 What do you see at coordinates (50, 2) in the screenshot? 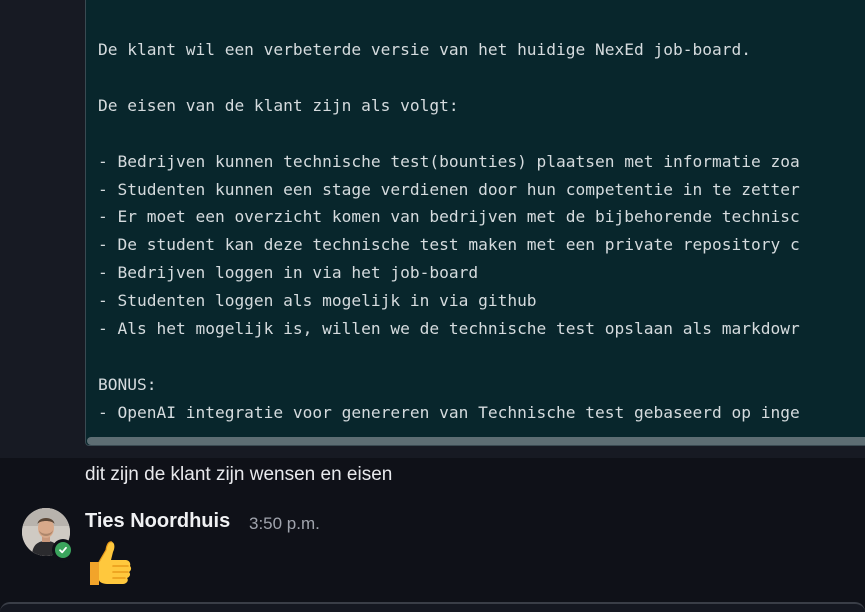
I see `previous-avatar-partial` at bounding box center [50, 2].